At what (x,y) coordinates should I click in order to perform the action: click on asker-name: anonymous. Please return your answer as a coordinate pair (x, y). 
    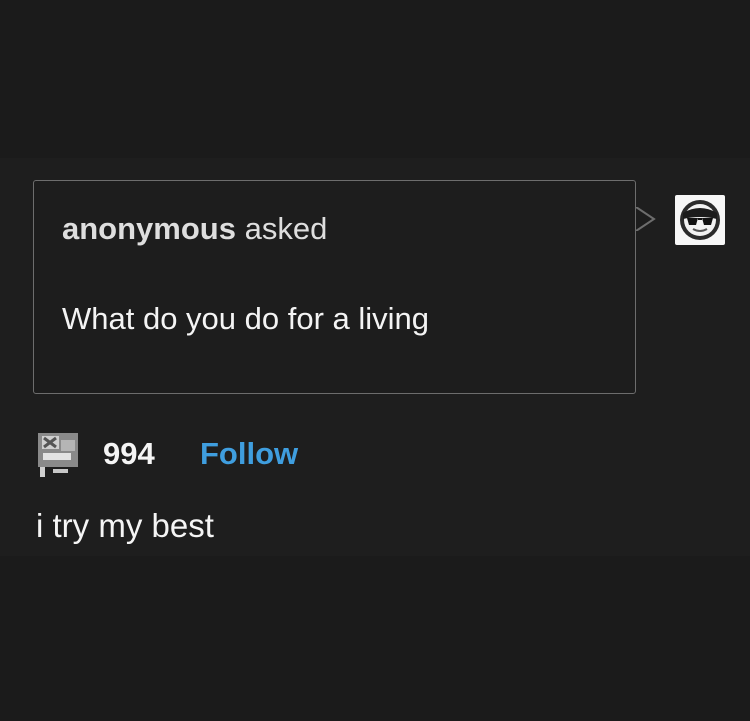
    Looking at the image, I should click on (149, 228).